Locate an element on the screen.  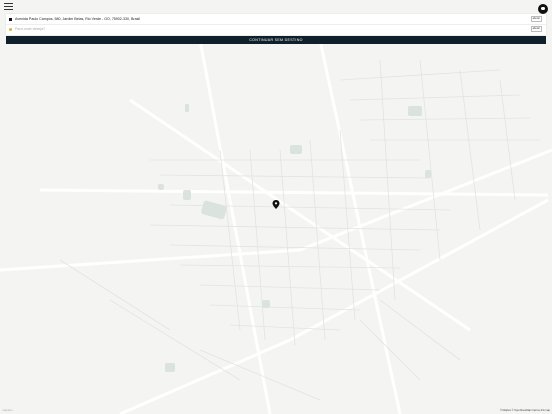
hamburger-icon is located at coordinates (8, 6).